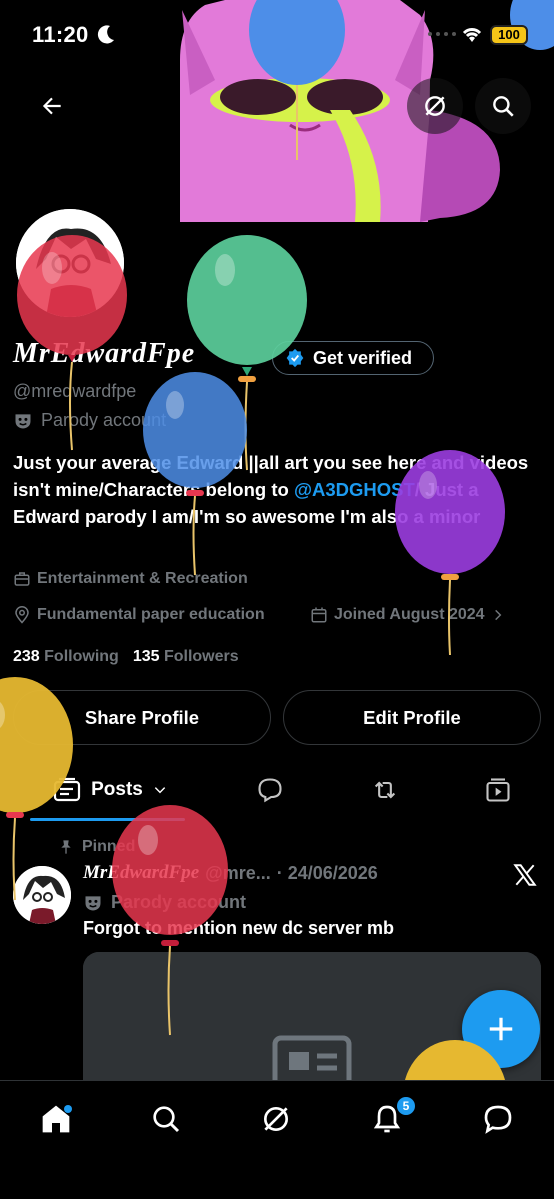 Image resolution: width=554 pixels, height=1199 pixels. Describe the element at coordinates (22, 579) in the screenshot. I see `briefcase-icon` at that location.